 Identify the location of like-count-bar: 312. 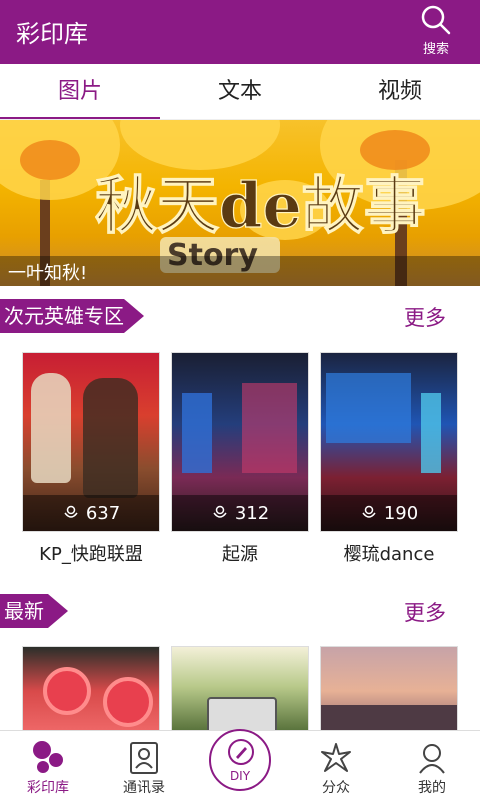
(240, 513).